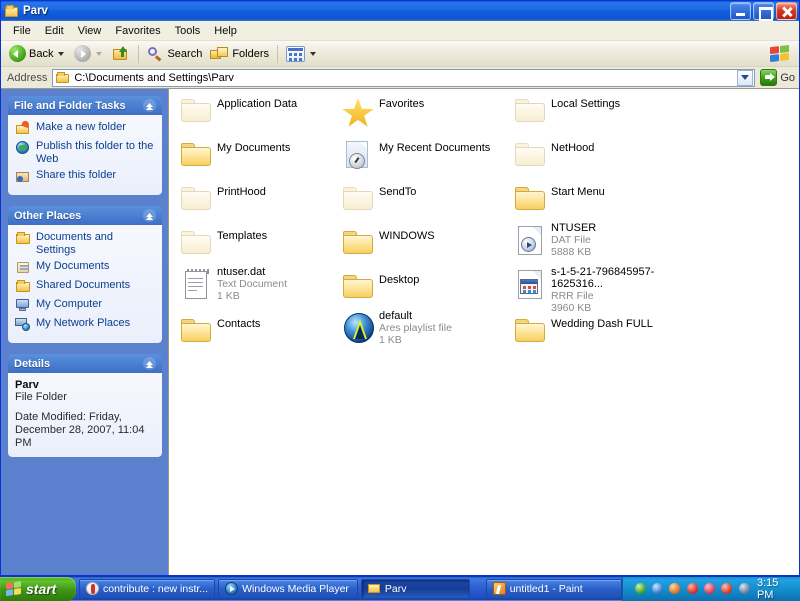 The image size is (800, 601). I want to click on minimize-button, so click(740, 11).